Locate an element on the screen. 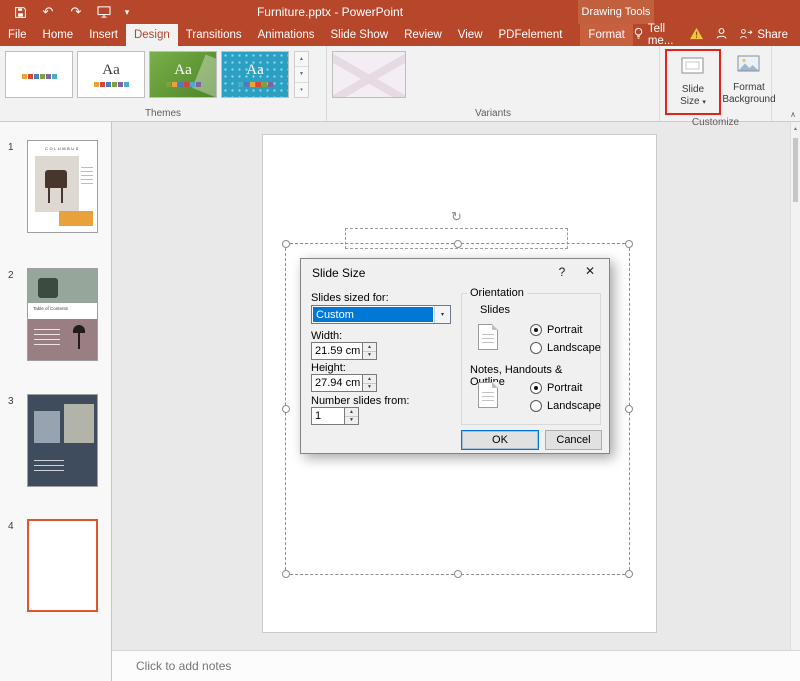 This screenshot has height=681, width=800. chevron-down-icon: ▾ is located at coordinates (442, 314).